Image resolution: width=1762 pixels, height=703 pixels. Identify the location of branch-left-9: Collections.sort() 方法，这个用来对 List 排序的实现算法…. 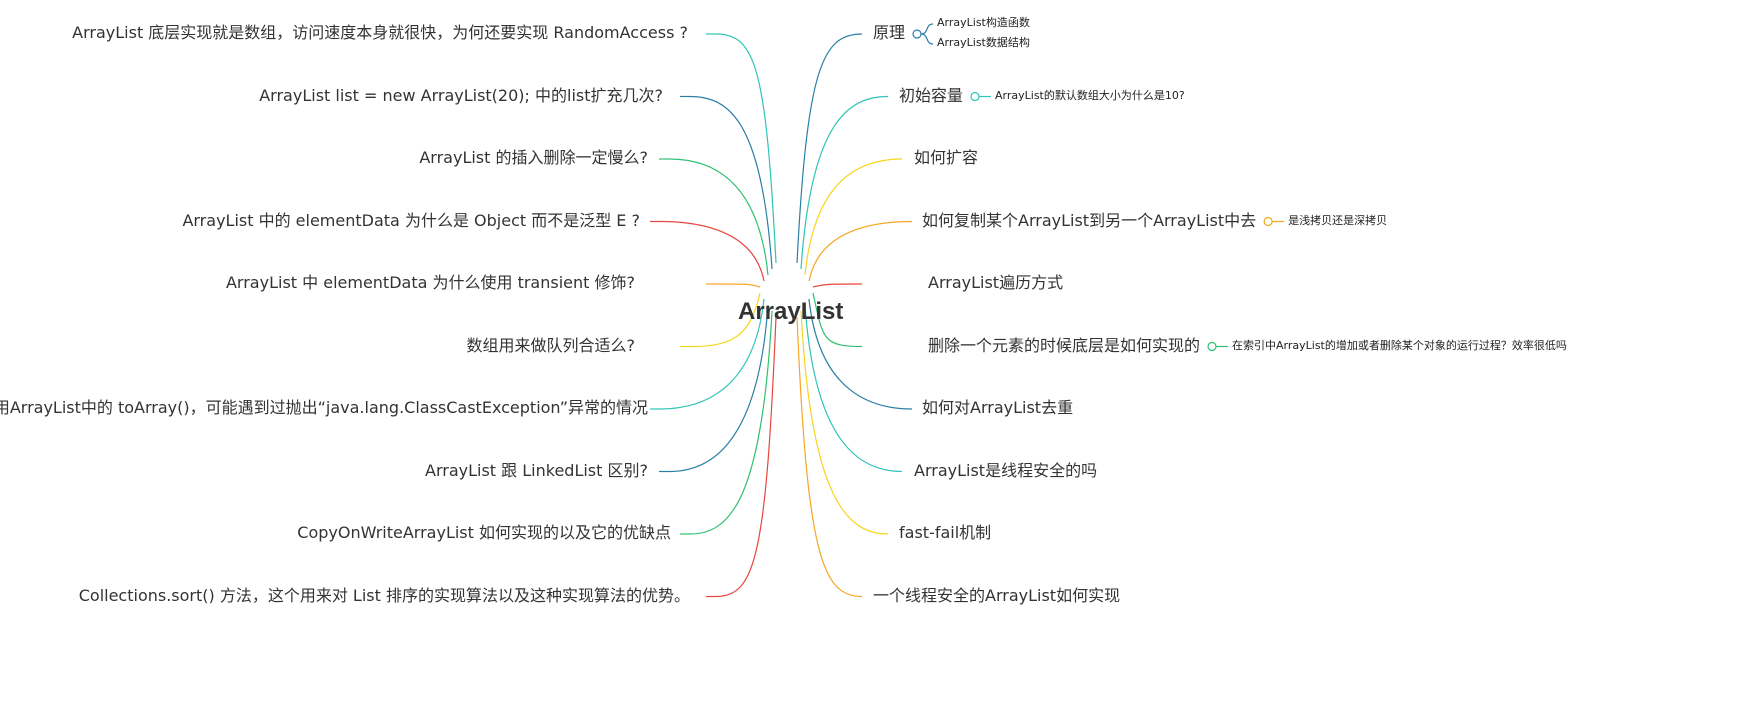
(384, 596).